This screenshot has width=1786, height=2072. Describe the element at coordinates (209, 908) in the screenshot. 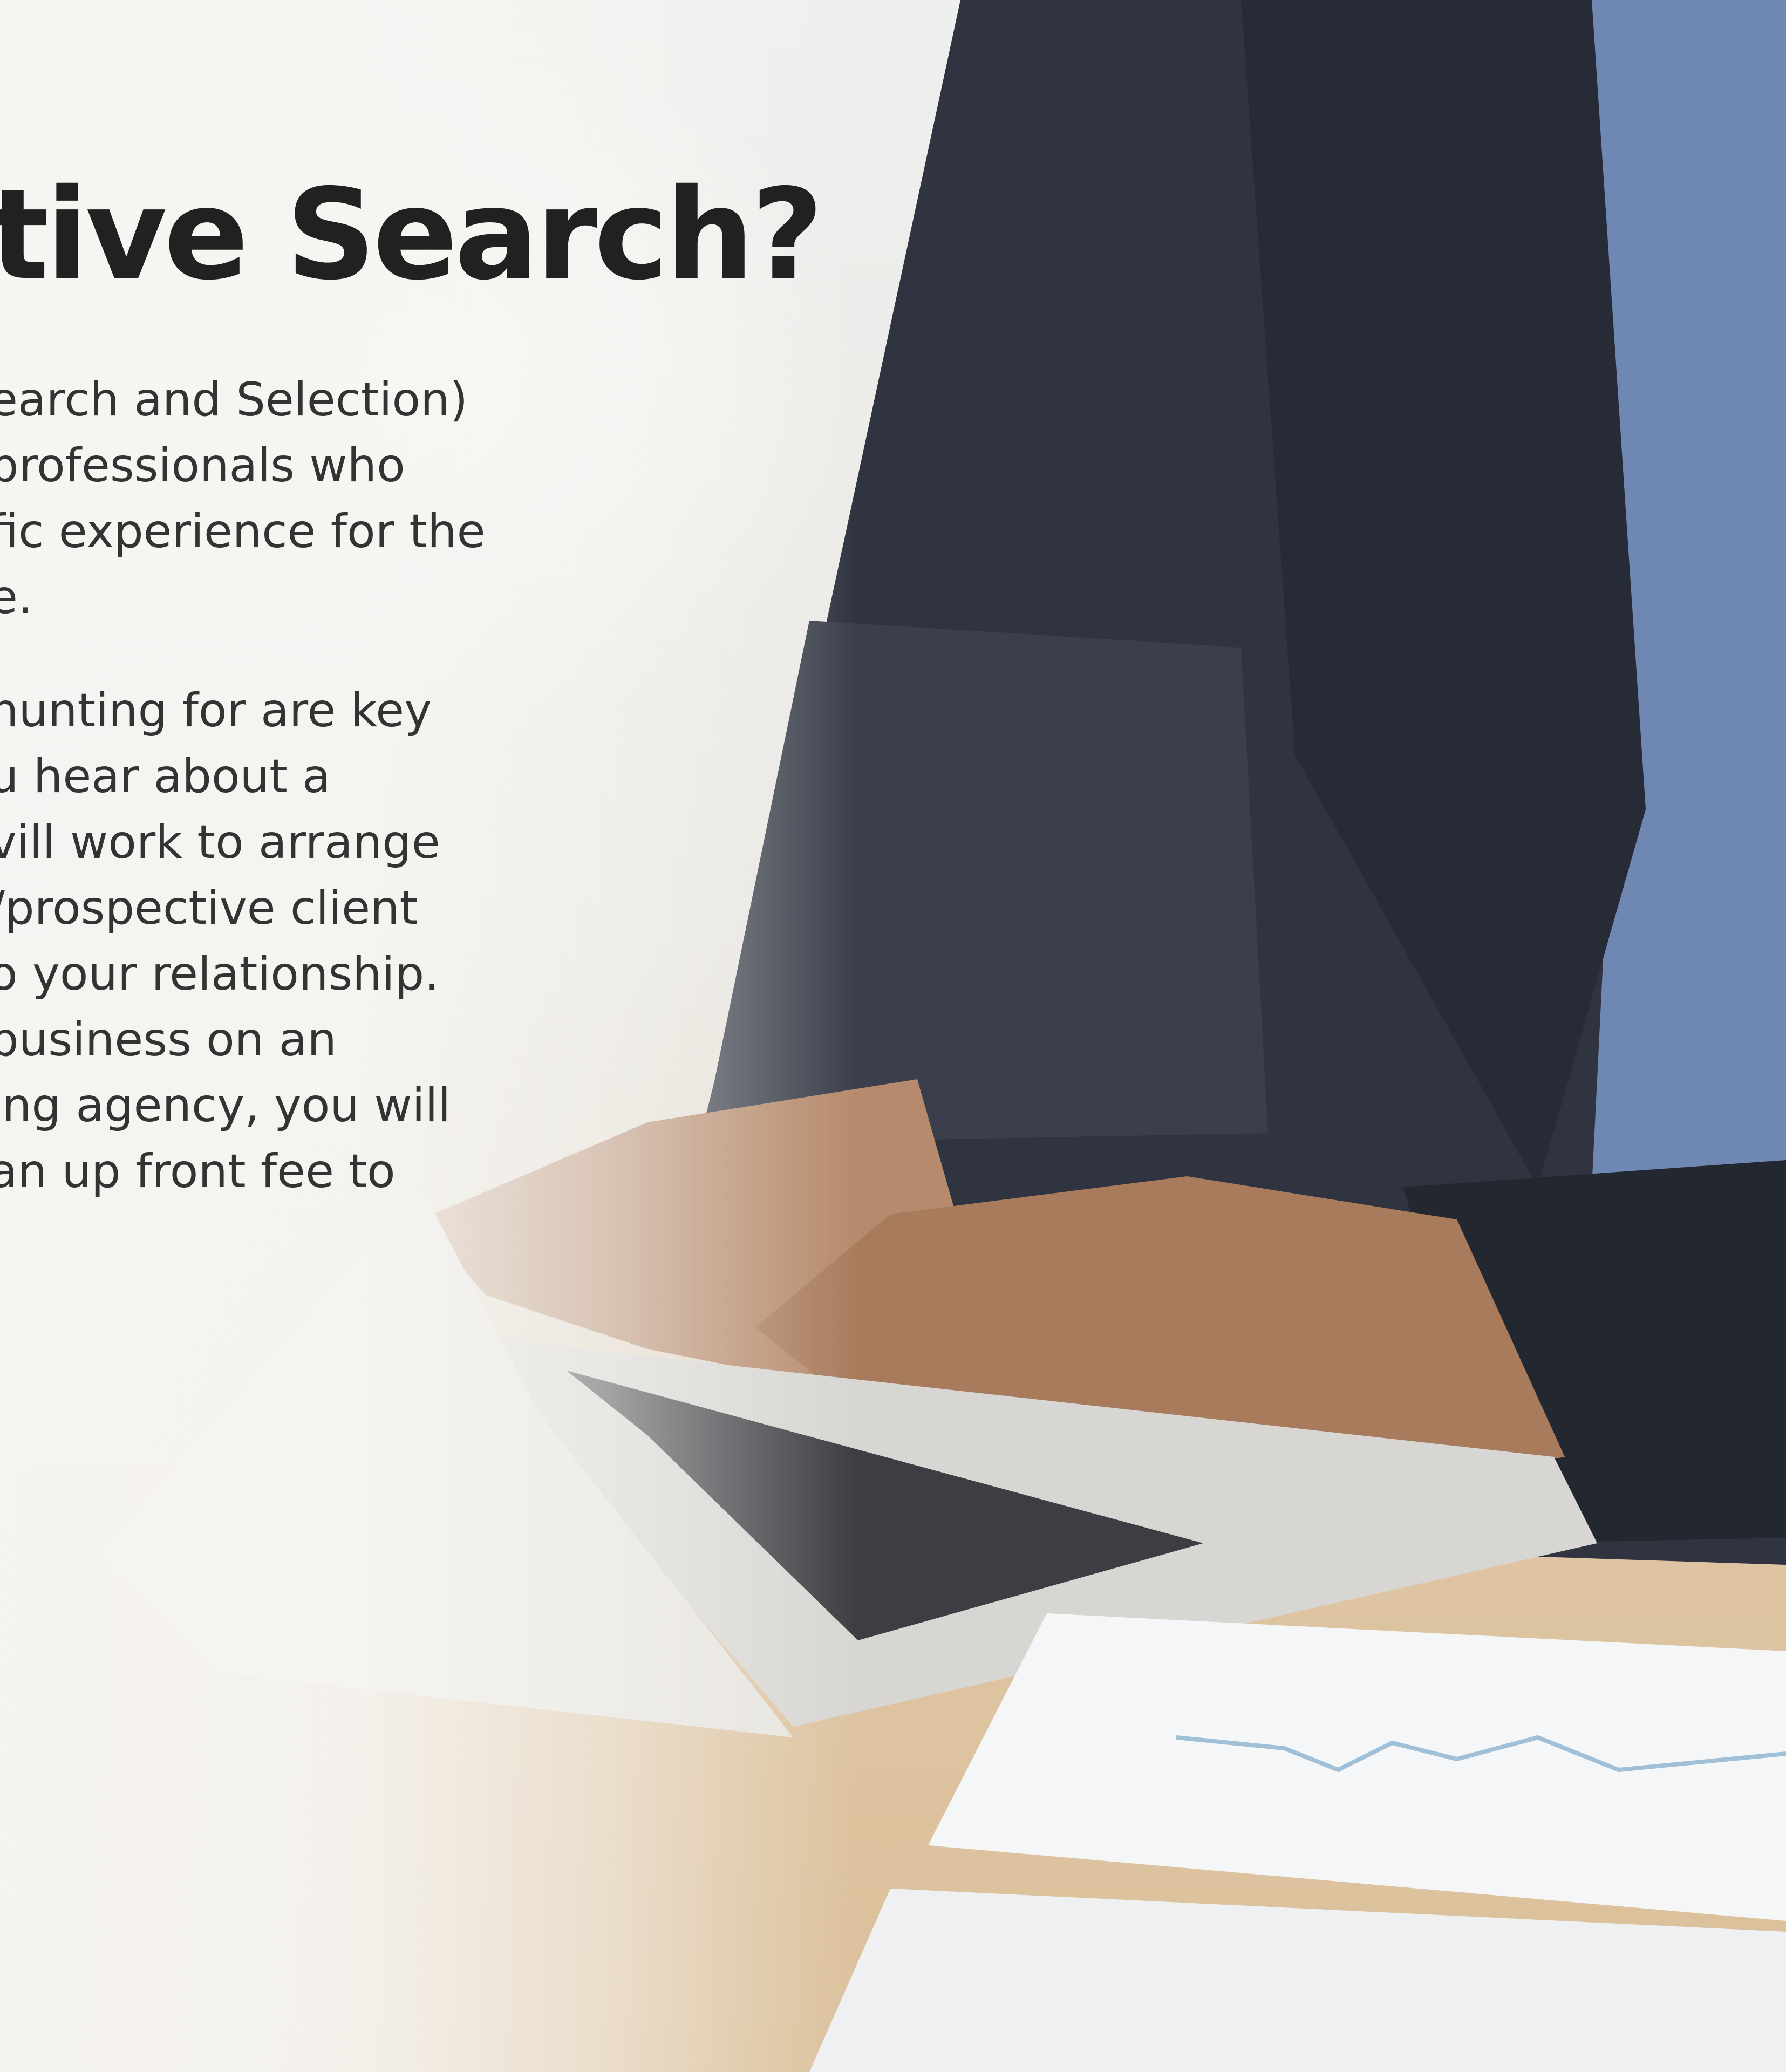

I see `paragraph-line: /prospective client` at that location.